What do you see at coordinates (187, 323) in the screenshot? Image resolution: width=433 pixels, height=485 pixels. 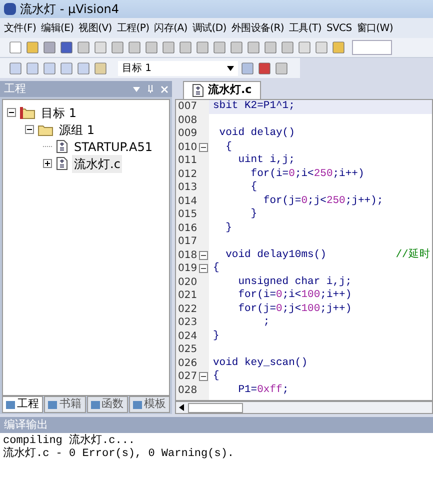 I see `line-number: 023` at bounding box center [187, 323].